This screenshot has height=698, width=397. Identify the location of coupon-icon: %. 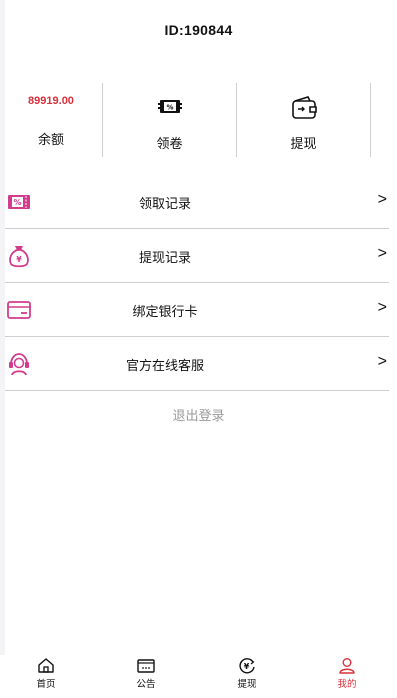
(170, 108).